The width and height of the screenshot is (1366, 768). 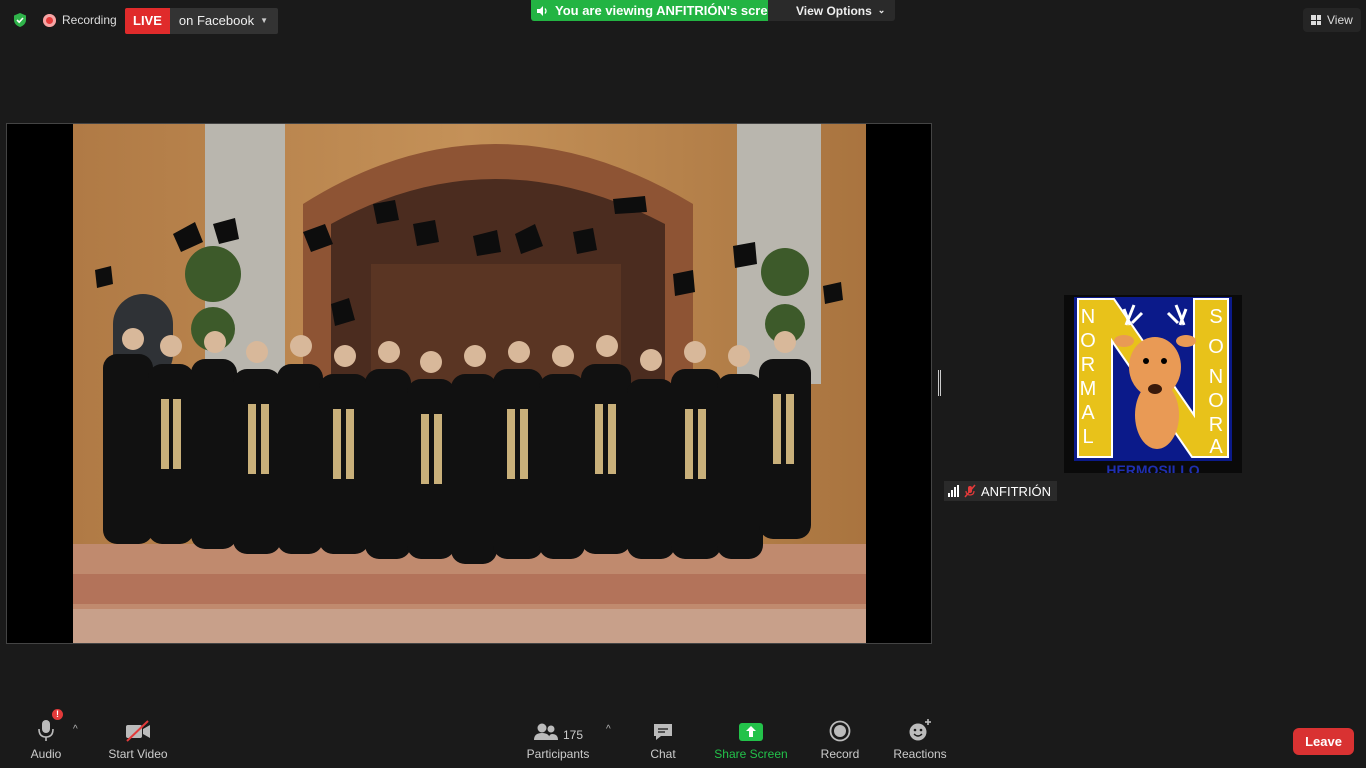 I want to click on view-button: View, so click(x=1332, y=20).